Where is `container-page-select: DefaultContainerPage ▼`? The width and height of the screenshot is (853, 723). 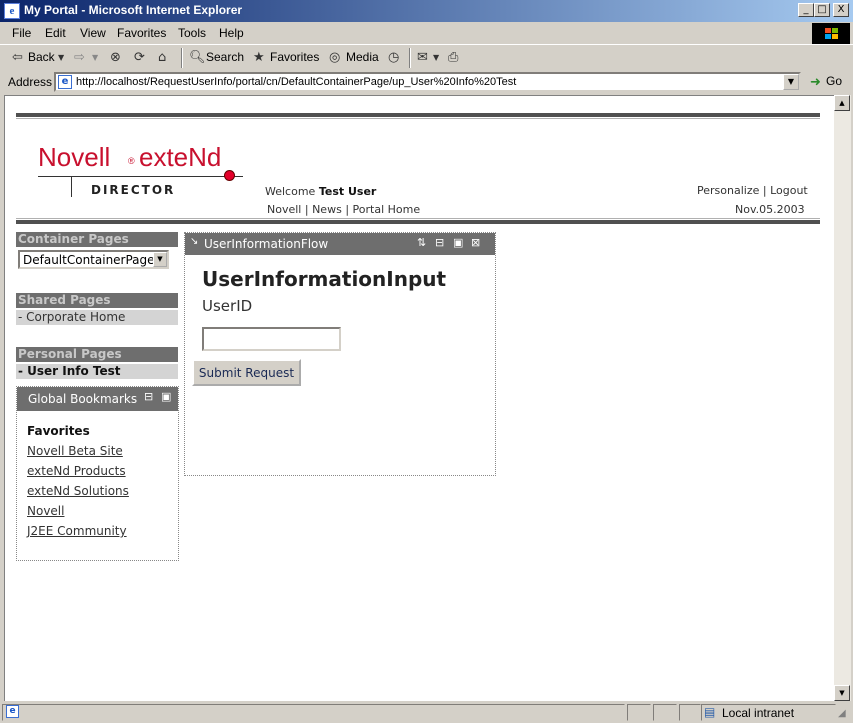
container-page-select: DefaultContainerPage ▼ is located at coordinates (93, 259).